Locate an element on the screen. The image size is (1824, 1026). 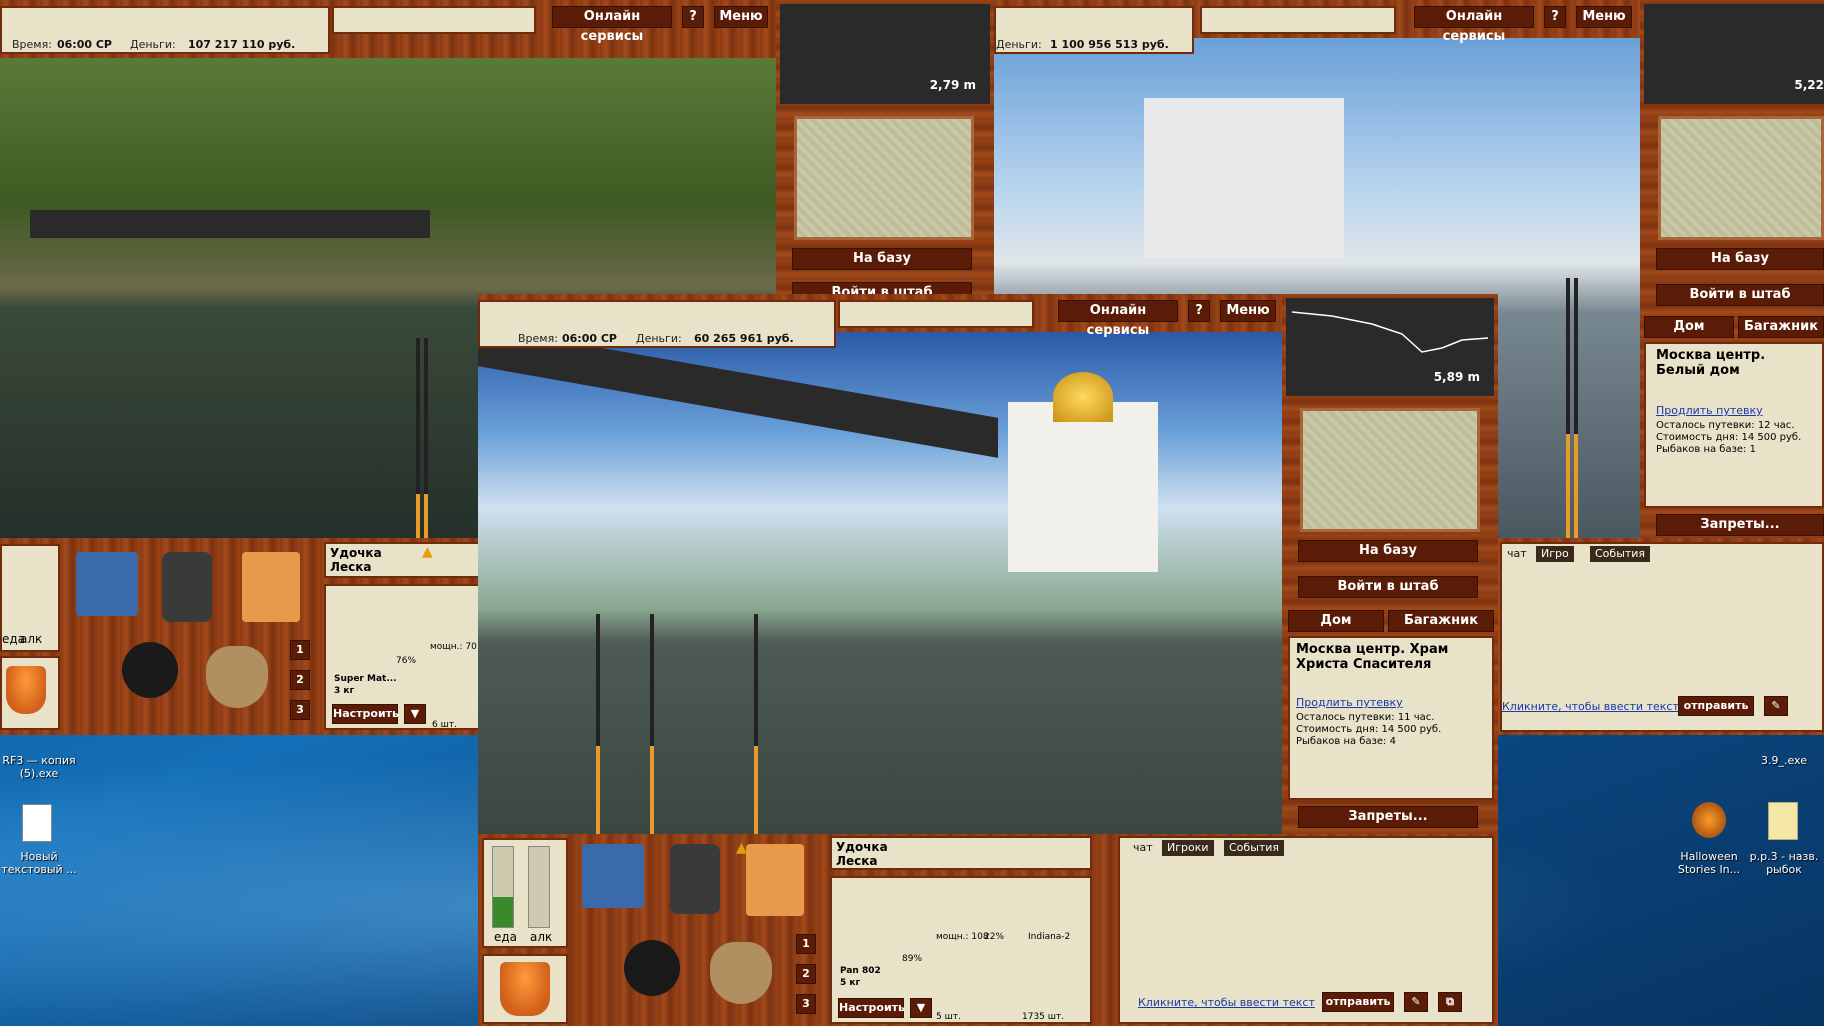
permit-left: Осталось путевки: 11 час. is located at coordinates (1365, 717).